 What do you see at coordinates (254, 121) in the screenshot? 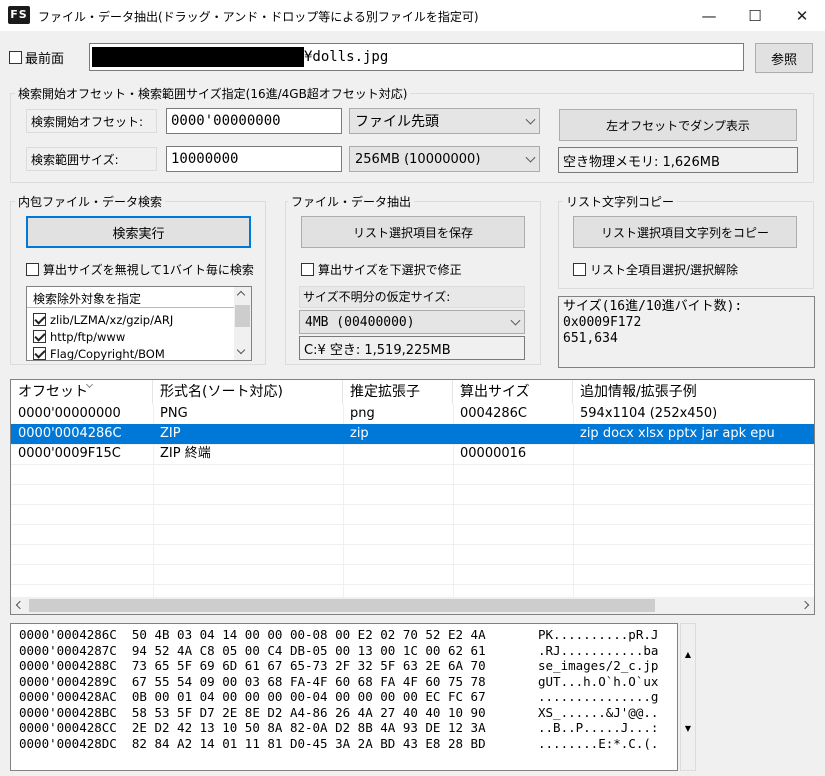
I see `start-offset-input: 0000'00000000` at bounding box center [254, 121].